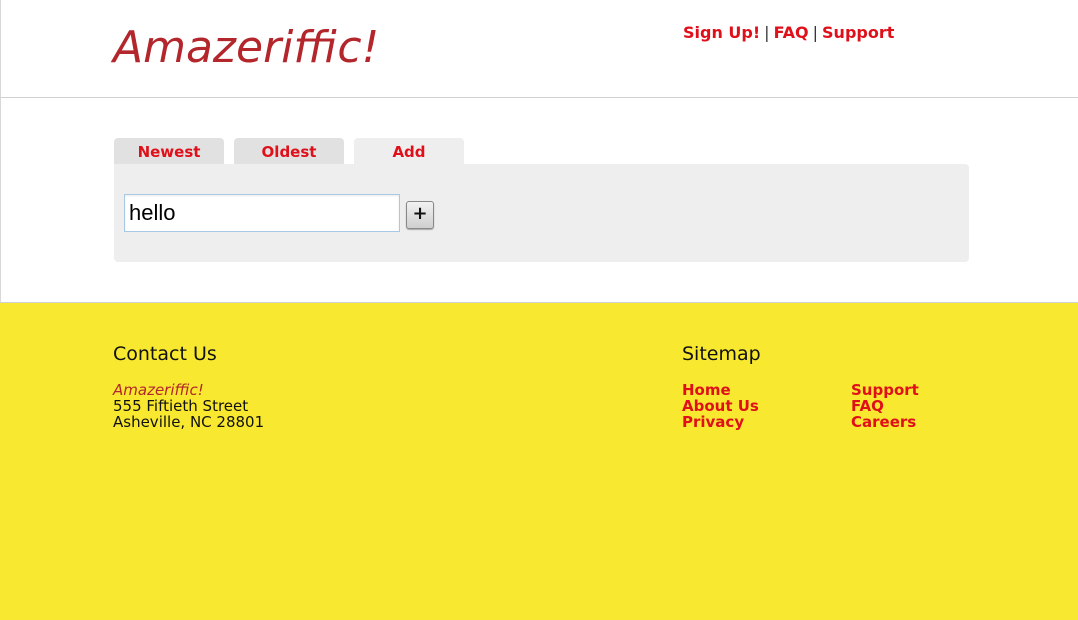  I want to click on sitemap-link-about-us: About Us, so click(720, 406).